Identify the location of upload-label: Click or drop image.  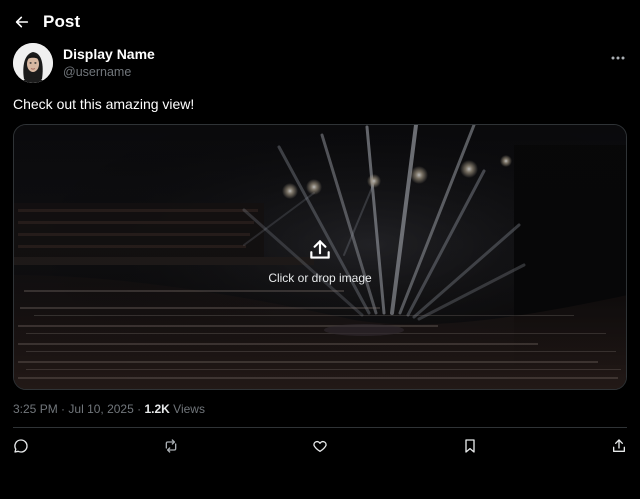
(320, 278).